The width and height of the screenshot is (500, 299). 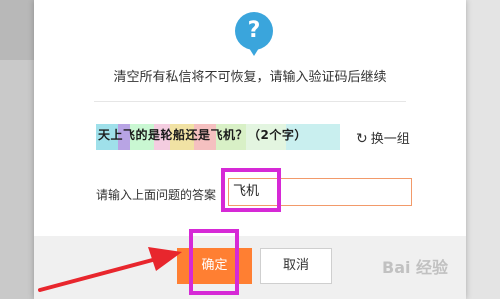 What do you see at coordinates (251, 190) in the screenshot?
I see `highlight-box-answer` at bounding box center [251, 190].